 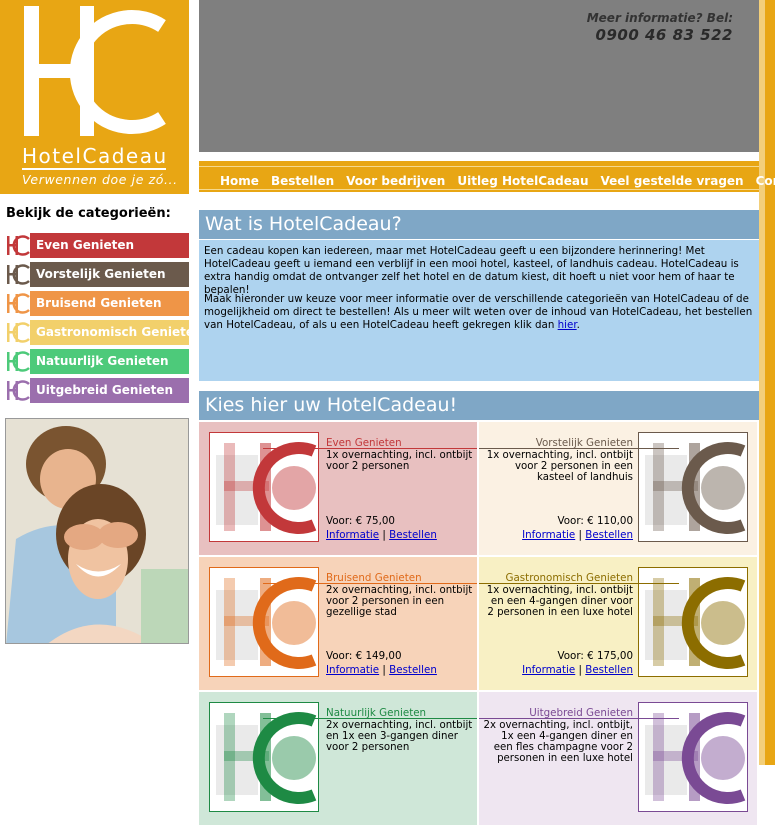 What do you see at coordinates (770, 382) in the screenshot?
I see `right-strip` at bounding box center [770, 382].